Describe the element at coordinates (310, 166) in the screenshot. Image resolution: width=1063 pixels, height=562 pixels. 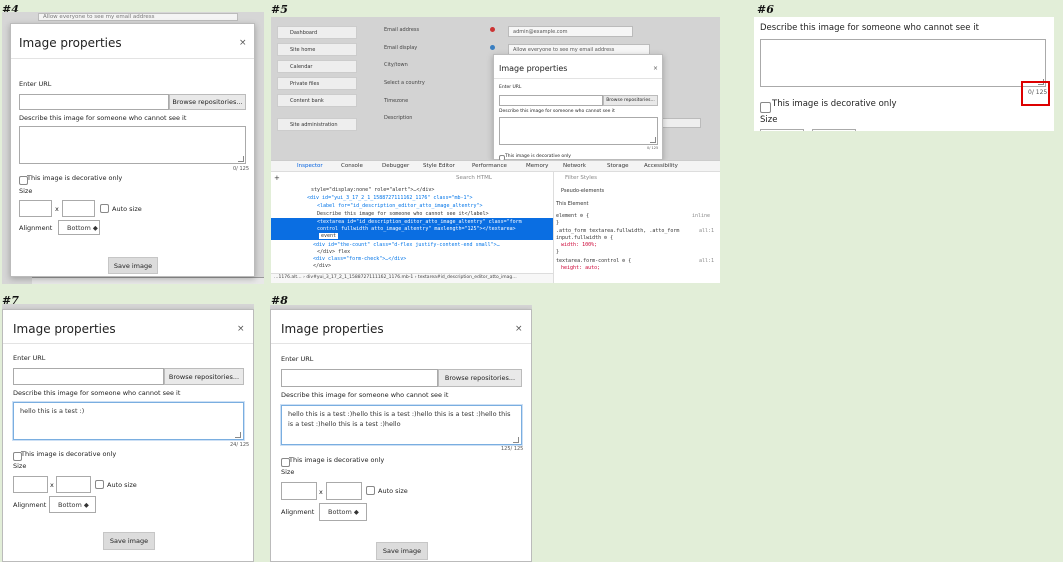
I see `devtools-tab-inspector: Inspector` at that location.